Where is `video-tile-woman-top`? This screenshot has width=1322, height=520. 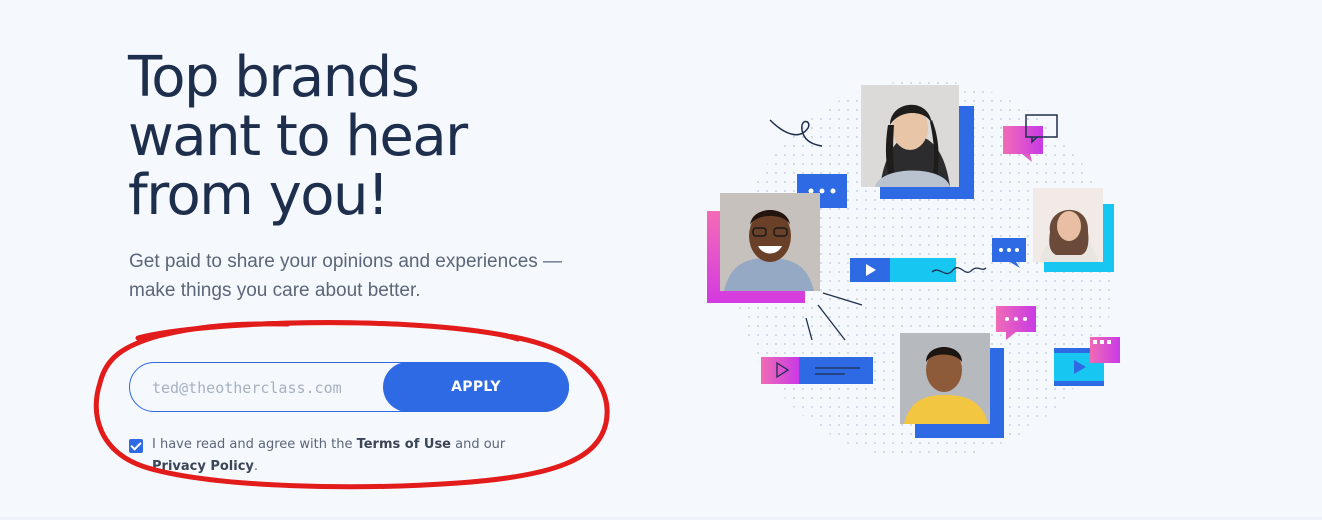
video-tile-woman-top is located at coordinates (917, 142).